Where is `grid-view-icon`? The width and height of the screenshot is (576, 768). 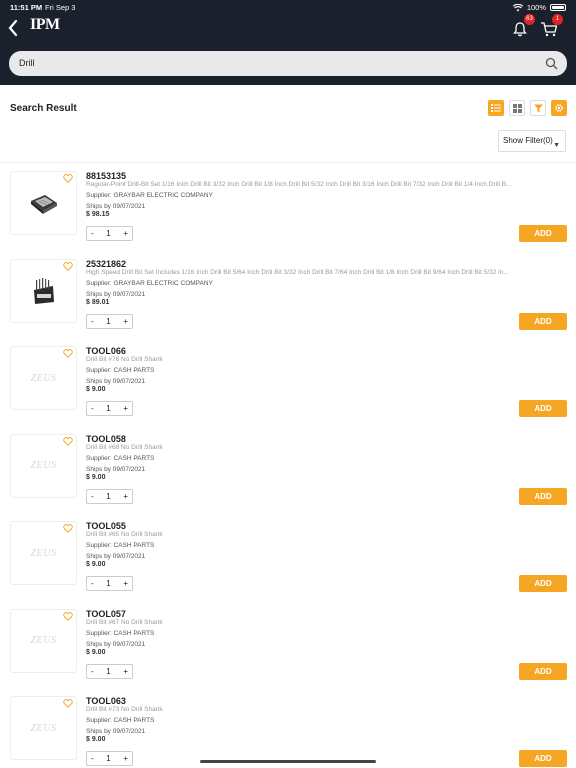
grid-view-icon is located at coordinates (517, 108).